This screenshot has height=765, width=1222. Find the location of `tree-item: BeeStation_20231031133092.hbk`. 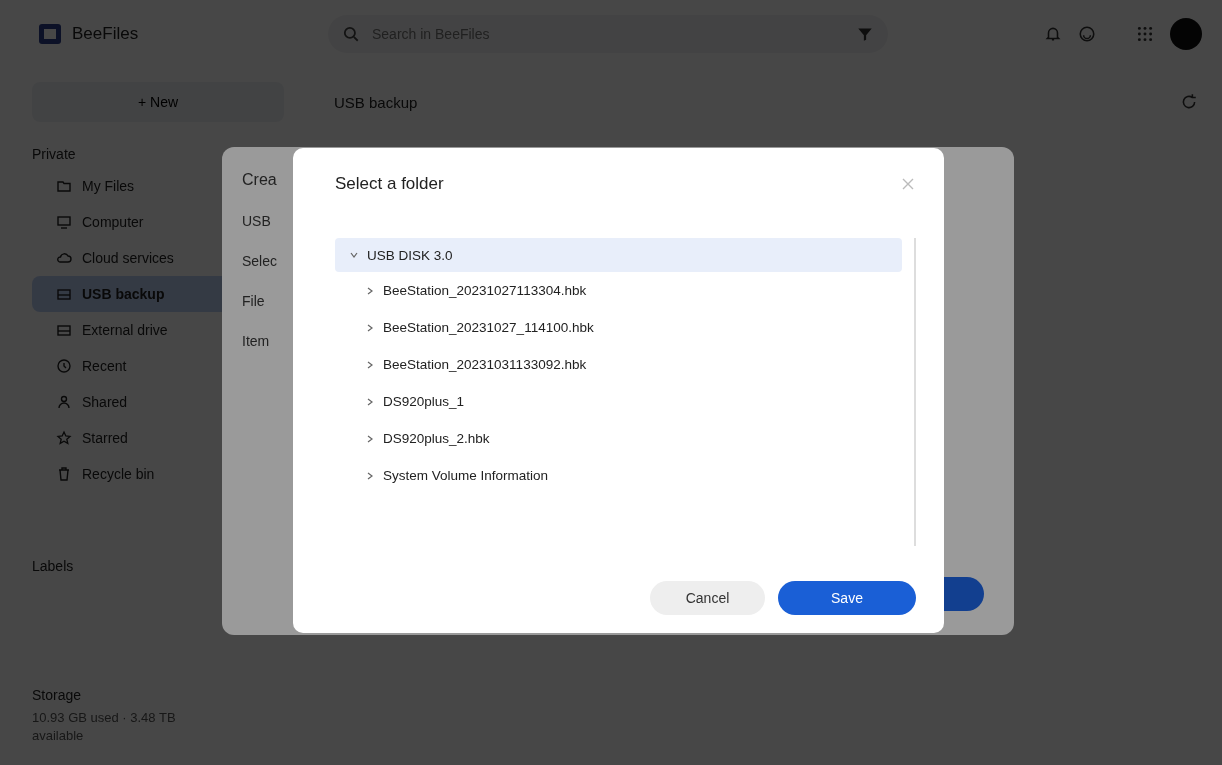

tree-item: BeeStation_20231031133092.hbk is located at coordinates (618, 364).